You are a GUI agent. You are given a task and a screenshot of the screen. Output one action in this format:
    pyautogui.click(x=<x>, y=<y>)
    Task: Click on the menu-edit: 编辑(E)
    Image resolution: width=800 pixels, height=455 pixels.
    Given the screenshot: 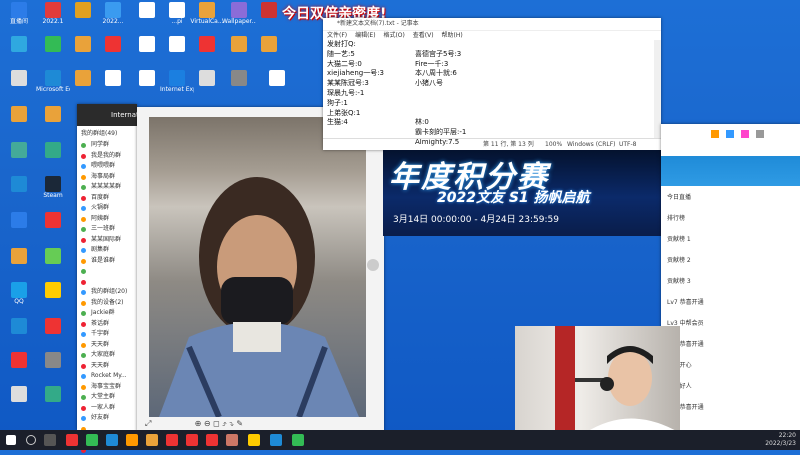 What is the action you would take?
    pyautogui.click(x=365, y=35)
    